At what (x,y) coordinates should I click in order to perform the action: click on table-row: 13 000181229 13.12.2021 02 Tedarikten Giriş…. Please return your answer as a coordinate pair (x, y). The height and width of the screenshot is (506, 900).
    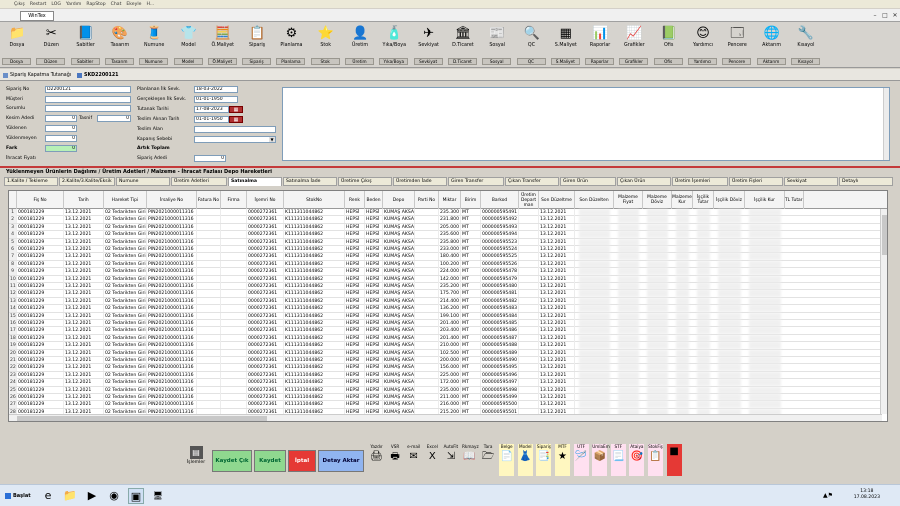
    Looking at the image, I should click on (445, 301).